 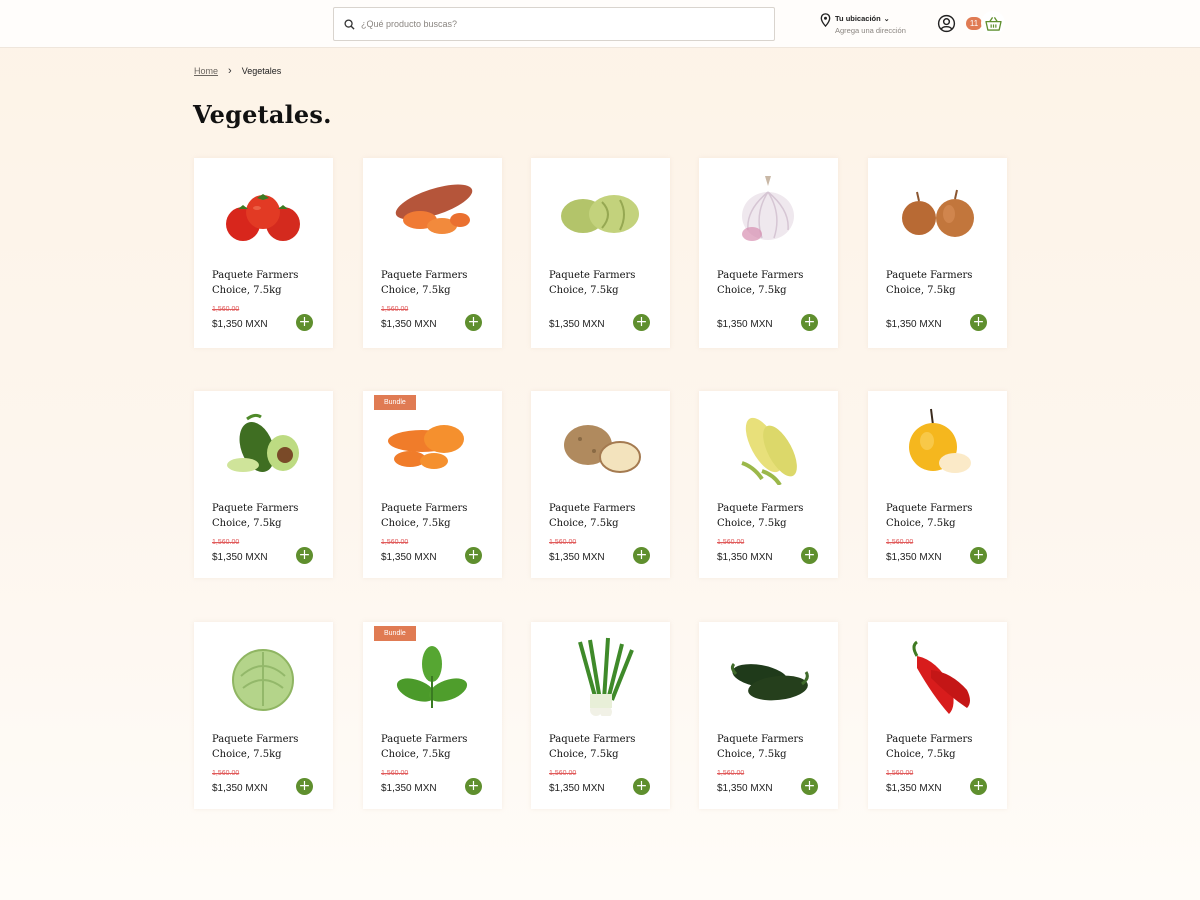 What do you see at coordinates (602, 449) in the screenshot?
I see `potato-icon` at bounding box center [602, 449].